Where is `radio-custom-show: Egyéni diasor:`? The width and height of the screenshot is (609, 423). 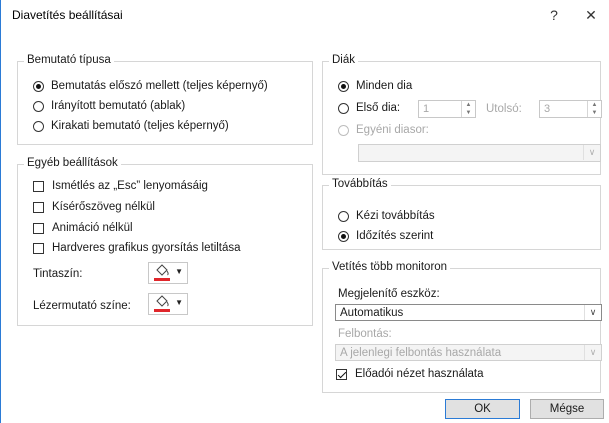 radio-custom-show: Egyéni diasor: is located at coordinates (383, 130).